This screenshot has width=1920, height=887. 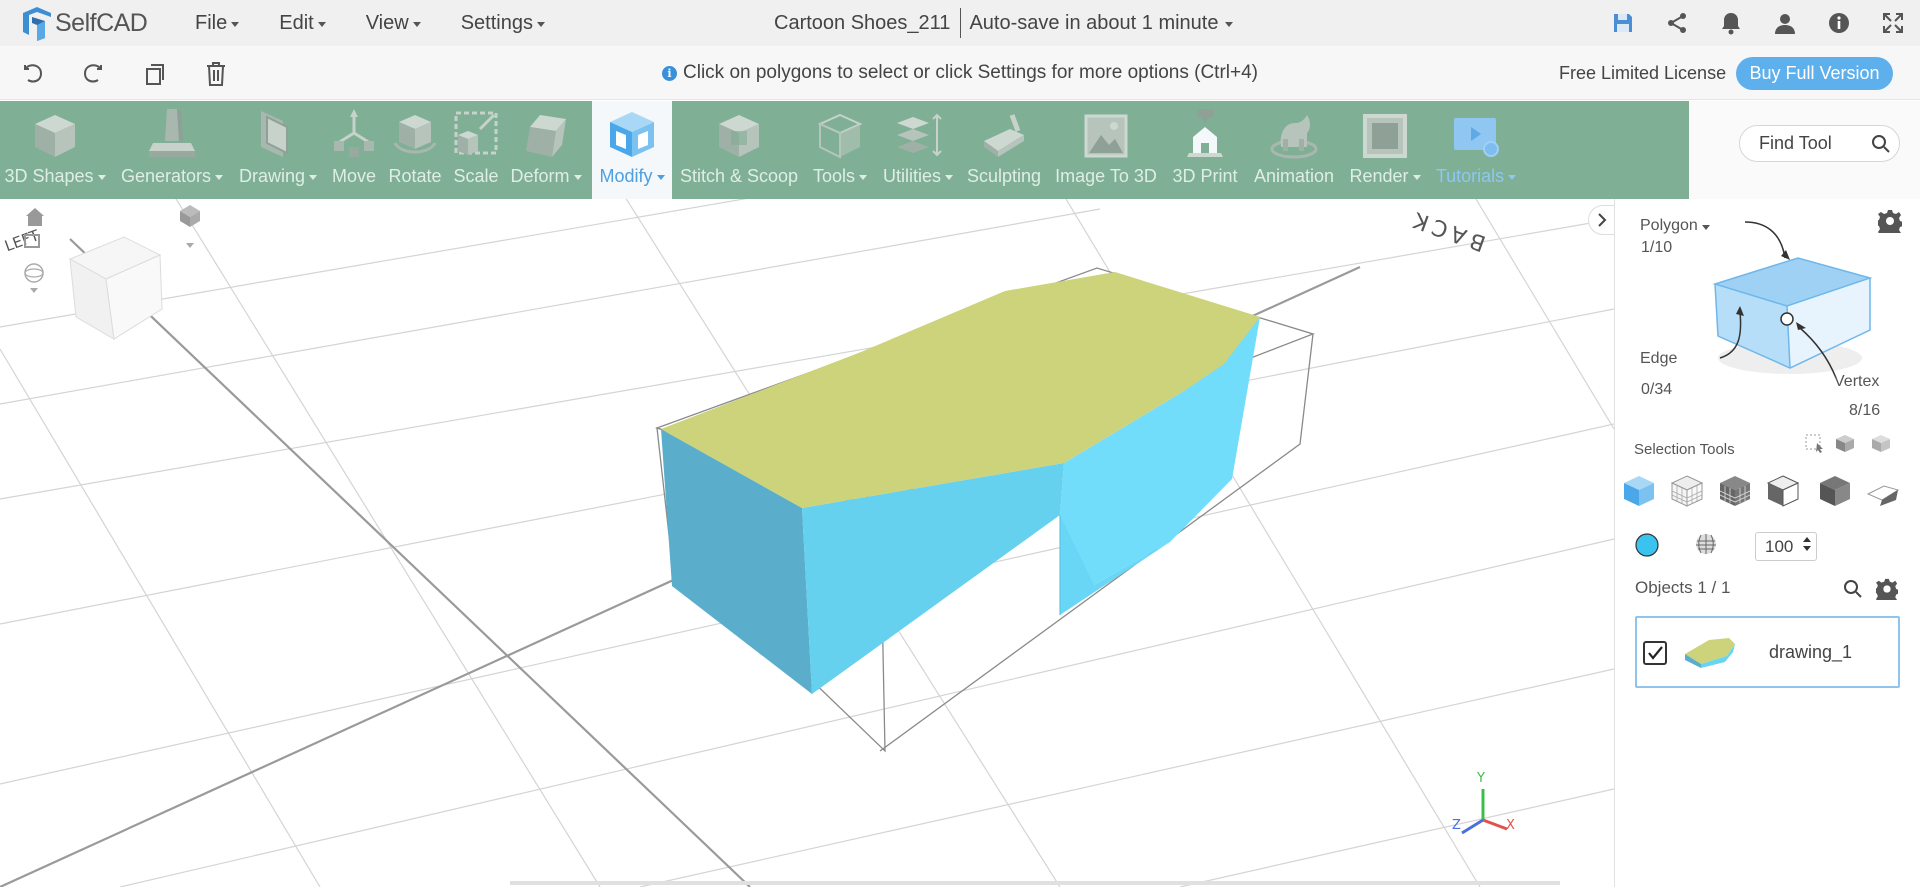 What do you see at coordinates (1845, 443) in the screenshot?
I see `select-visible-icon` at bounding box center [1845, 443].